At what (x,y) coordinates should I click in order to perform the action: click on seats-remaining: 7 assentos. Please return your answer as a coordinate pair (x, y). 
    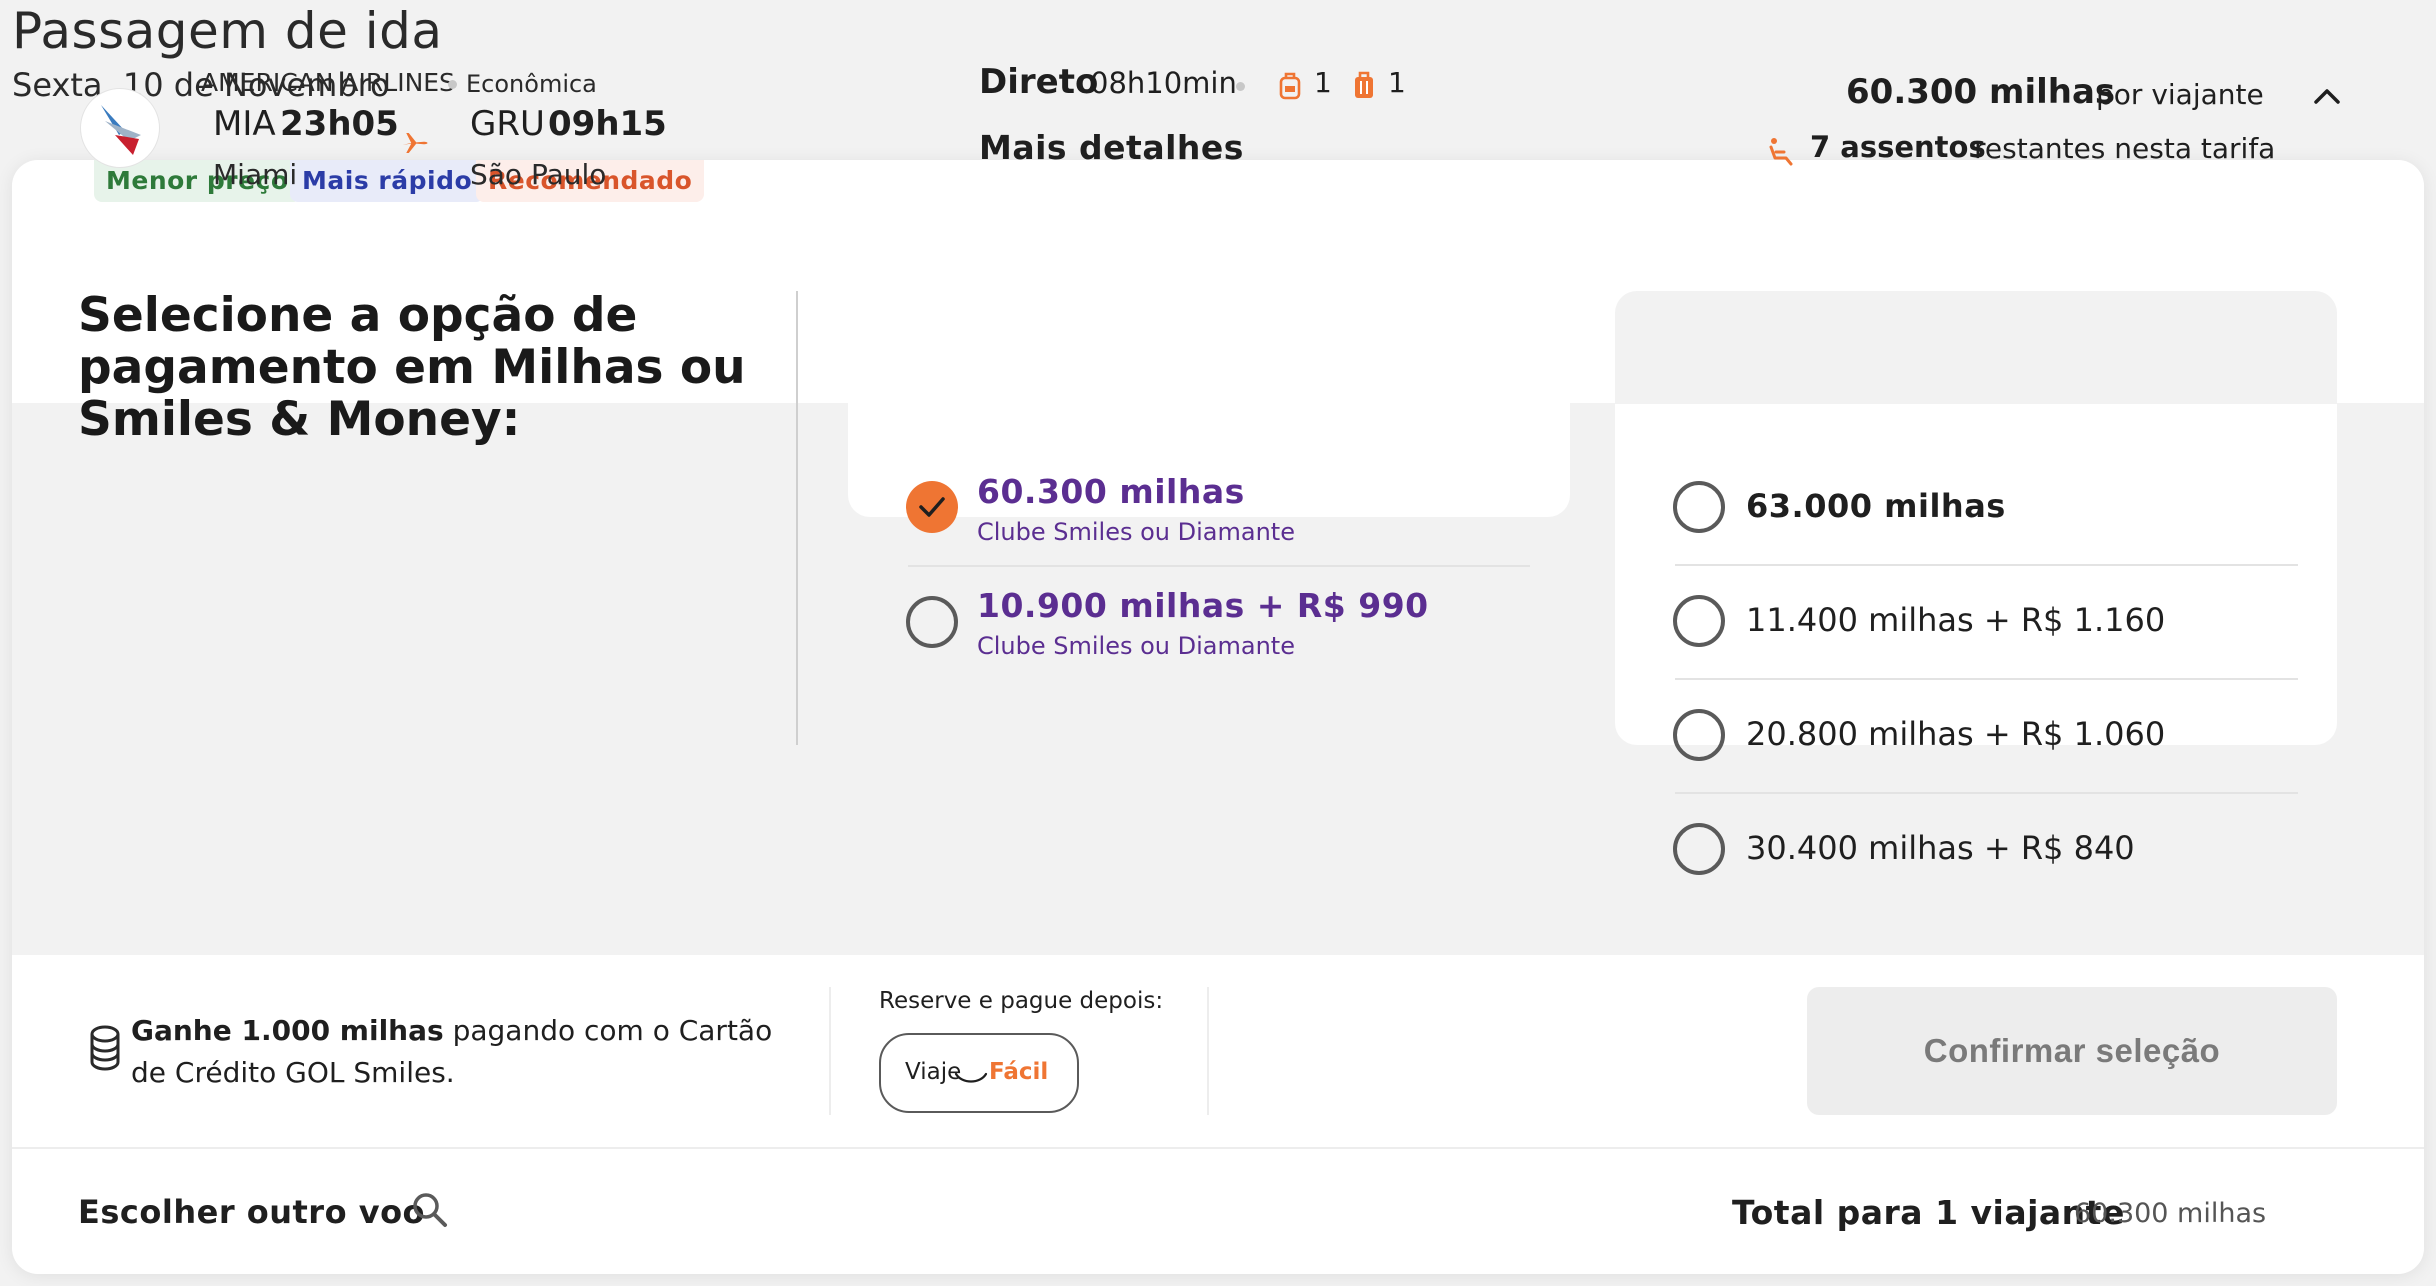
    Looking at the image, I should click on (1898, 147).